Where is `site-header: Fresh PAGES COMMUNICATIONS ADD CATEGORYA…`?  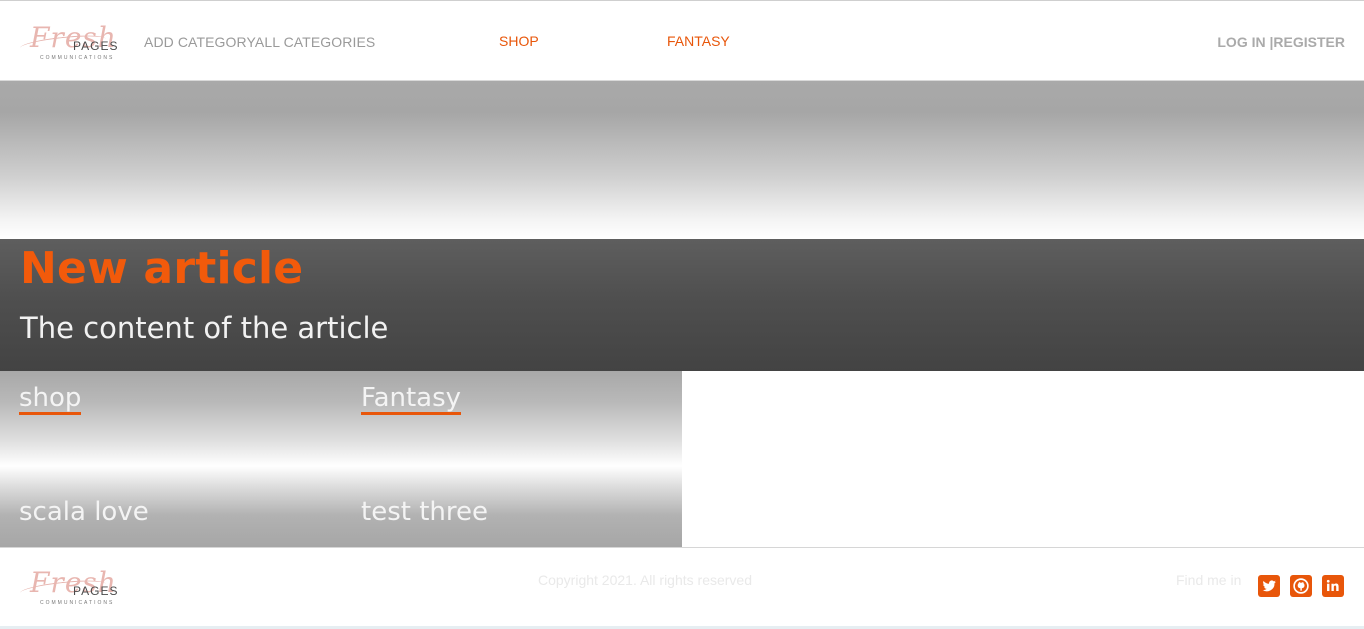 site-header: Fresh PAGES COMMUNICATIONS ADD CATEGORYA… is located at coordinates (682, 41).